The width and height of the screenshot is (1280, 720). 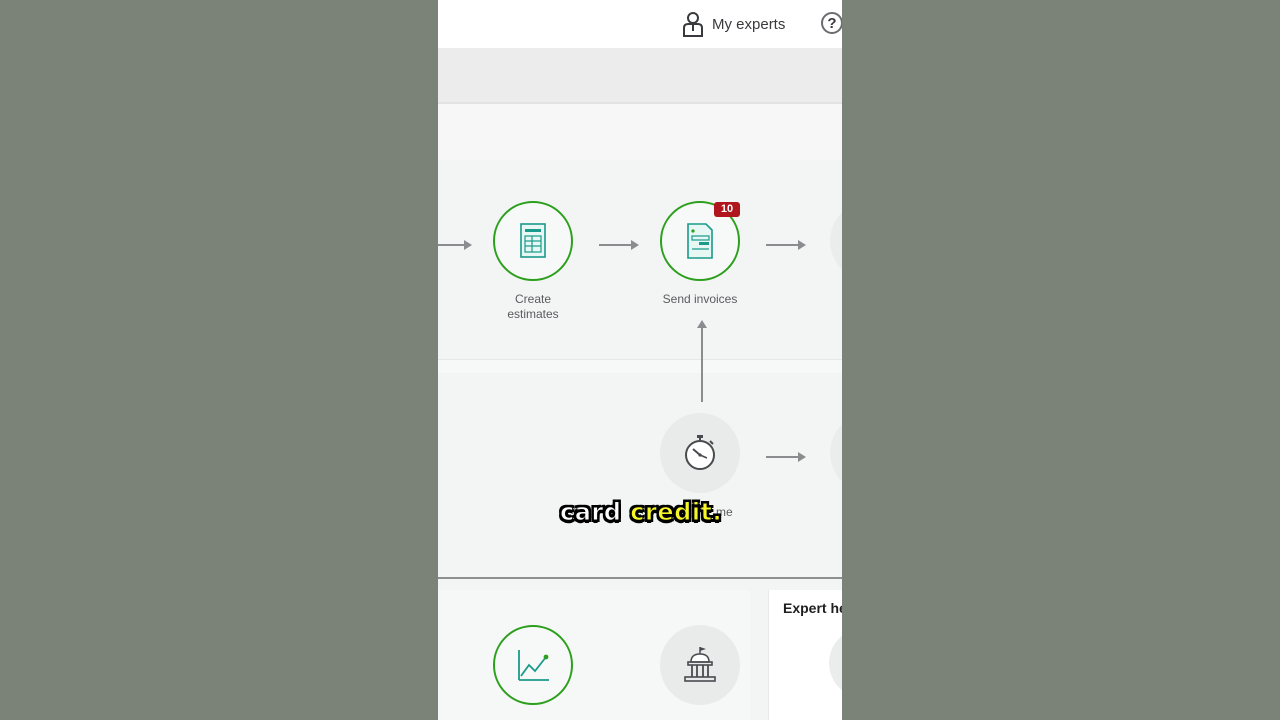 I want to click on create-estimates-label-line1: Create, so click(x=533, y=299).